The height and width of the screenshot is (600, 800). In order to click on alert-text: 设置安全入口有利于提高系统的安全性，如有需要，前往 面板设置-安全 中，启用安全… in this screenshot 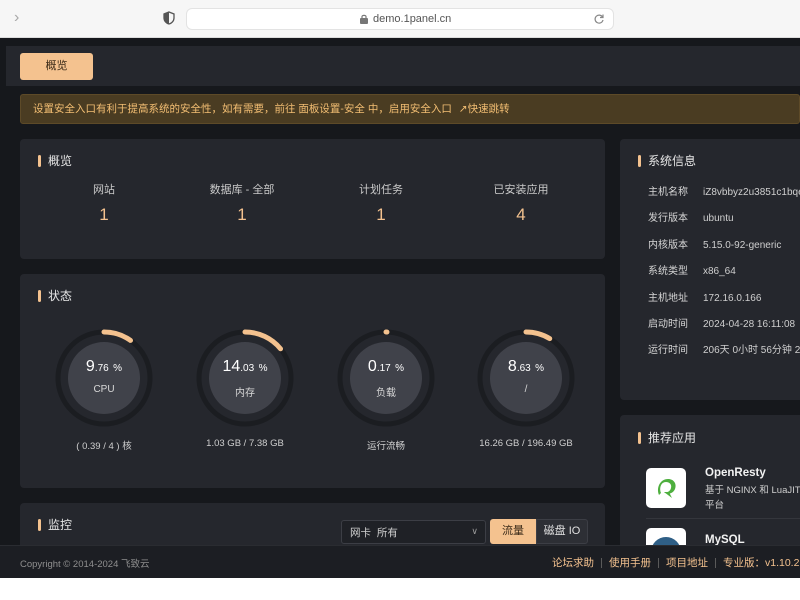, I will do `click(242, 109)`.